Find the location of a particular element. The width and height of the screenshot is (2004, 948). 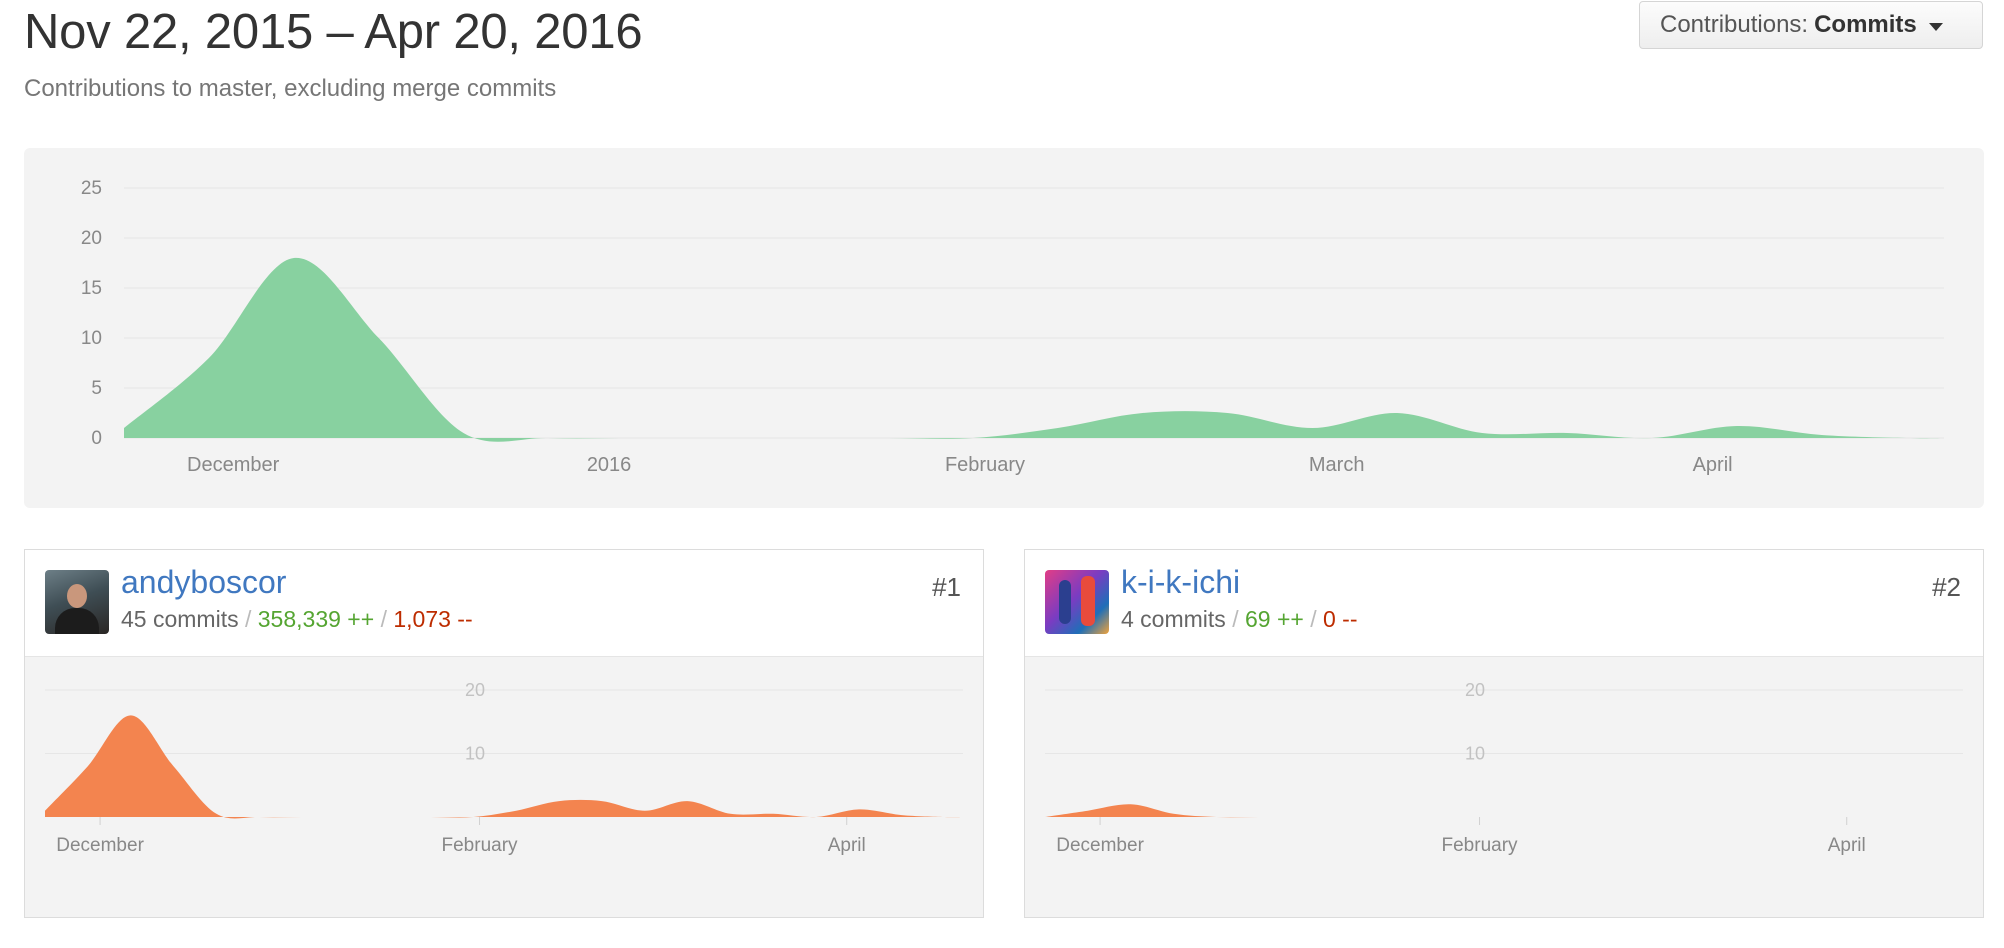

page-title: Nov 22, 2015 – Apr 20, 2016 is located at coordinates (333, 32).